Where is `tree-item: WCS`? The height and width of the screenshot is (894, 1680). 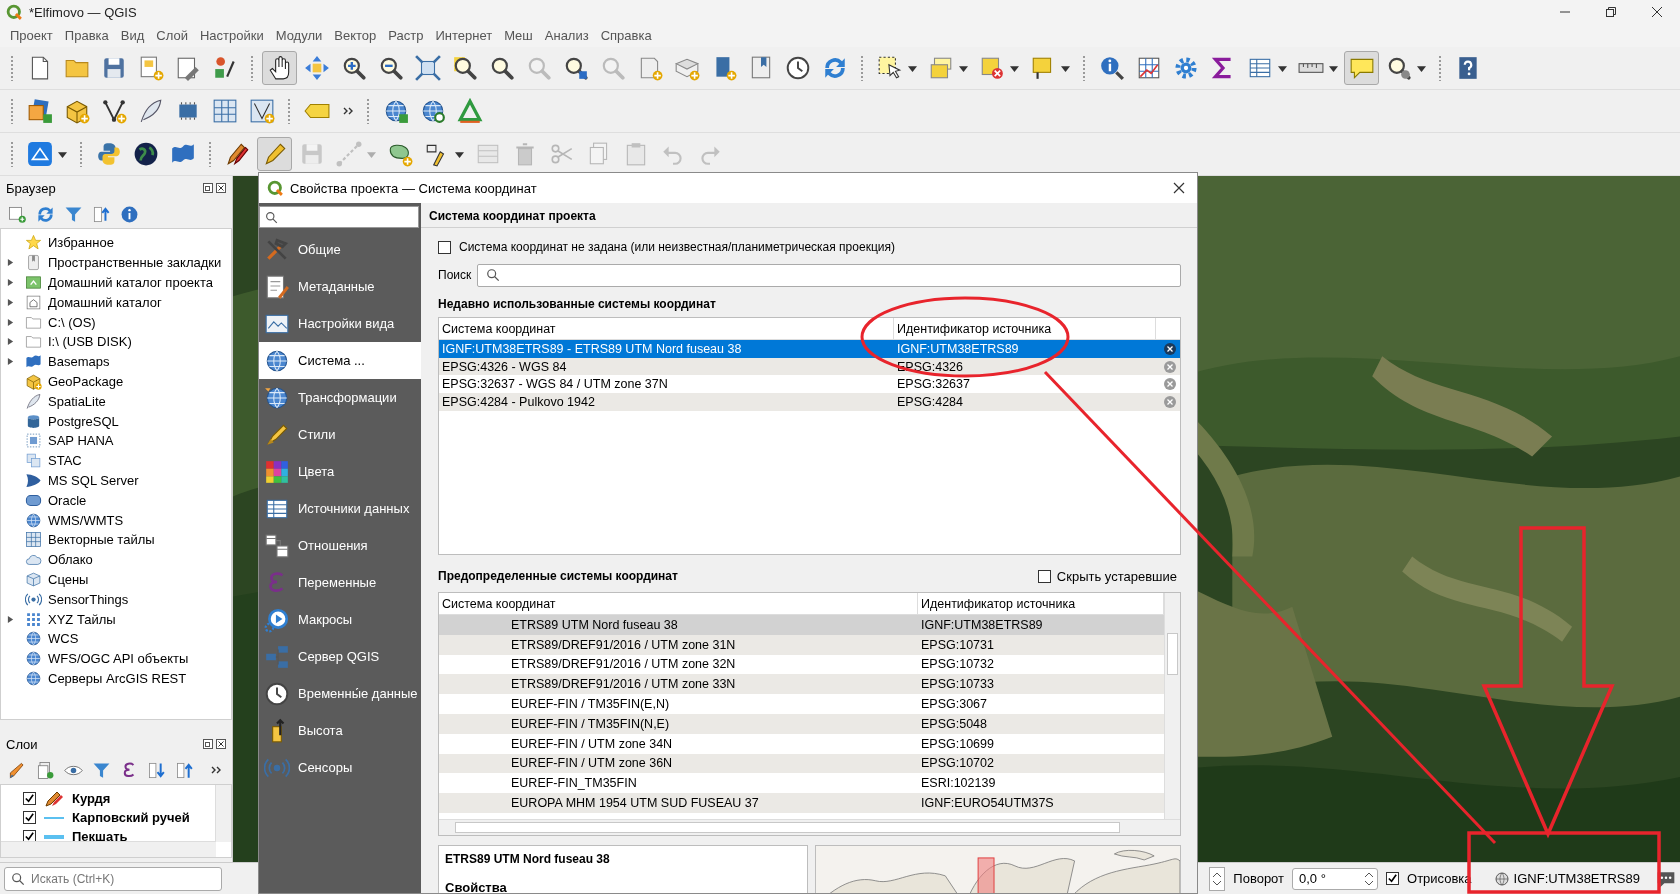 tree-item: WCS is located at coordinates (116, 638).